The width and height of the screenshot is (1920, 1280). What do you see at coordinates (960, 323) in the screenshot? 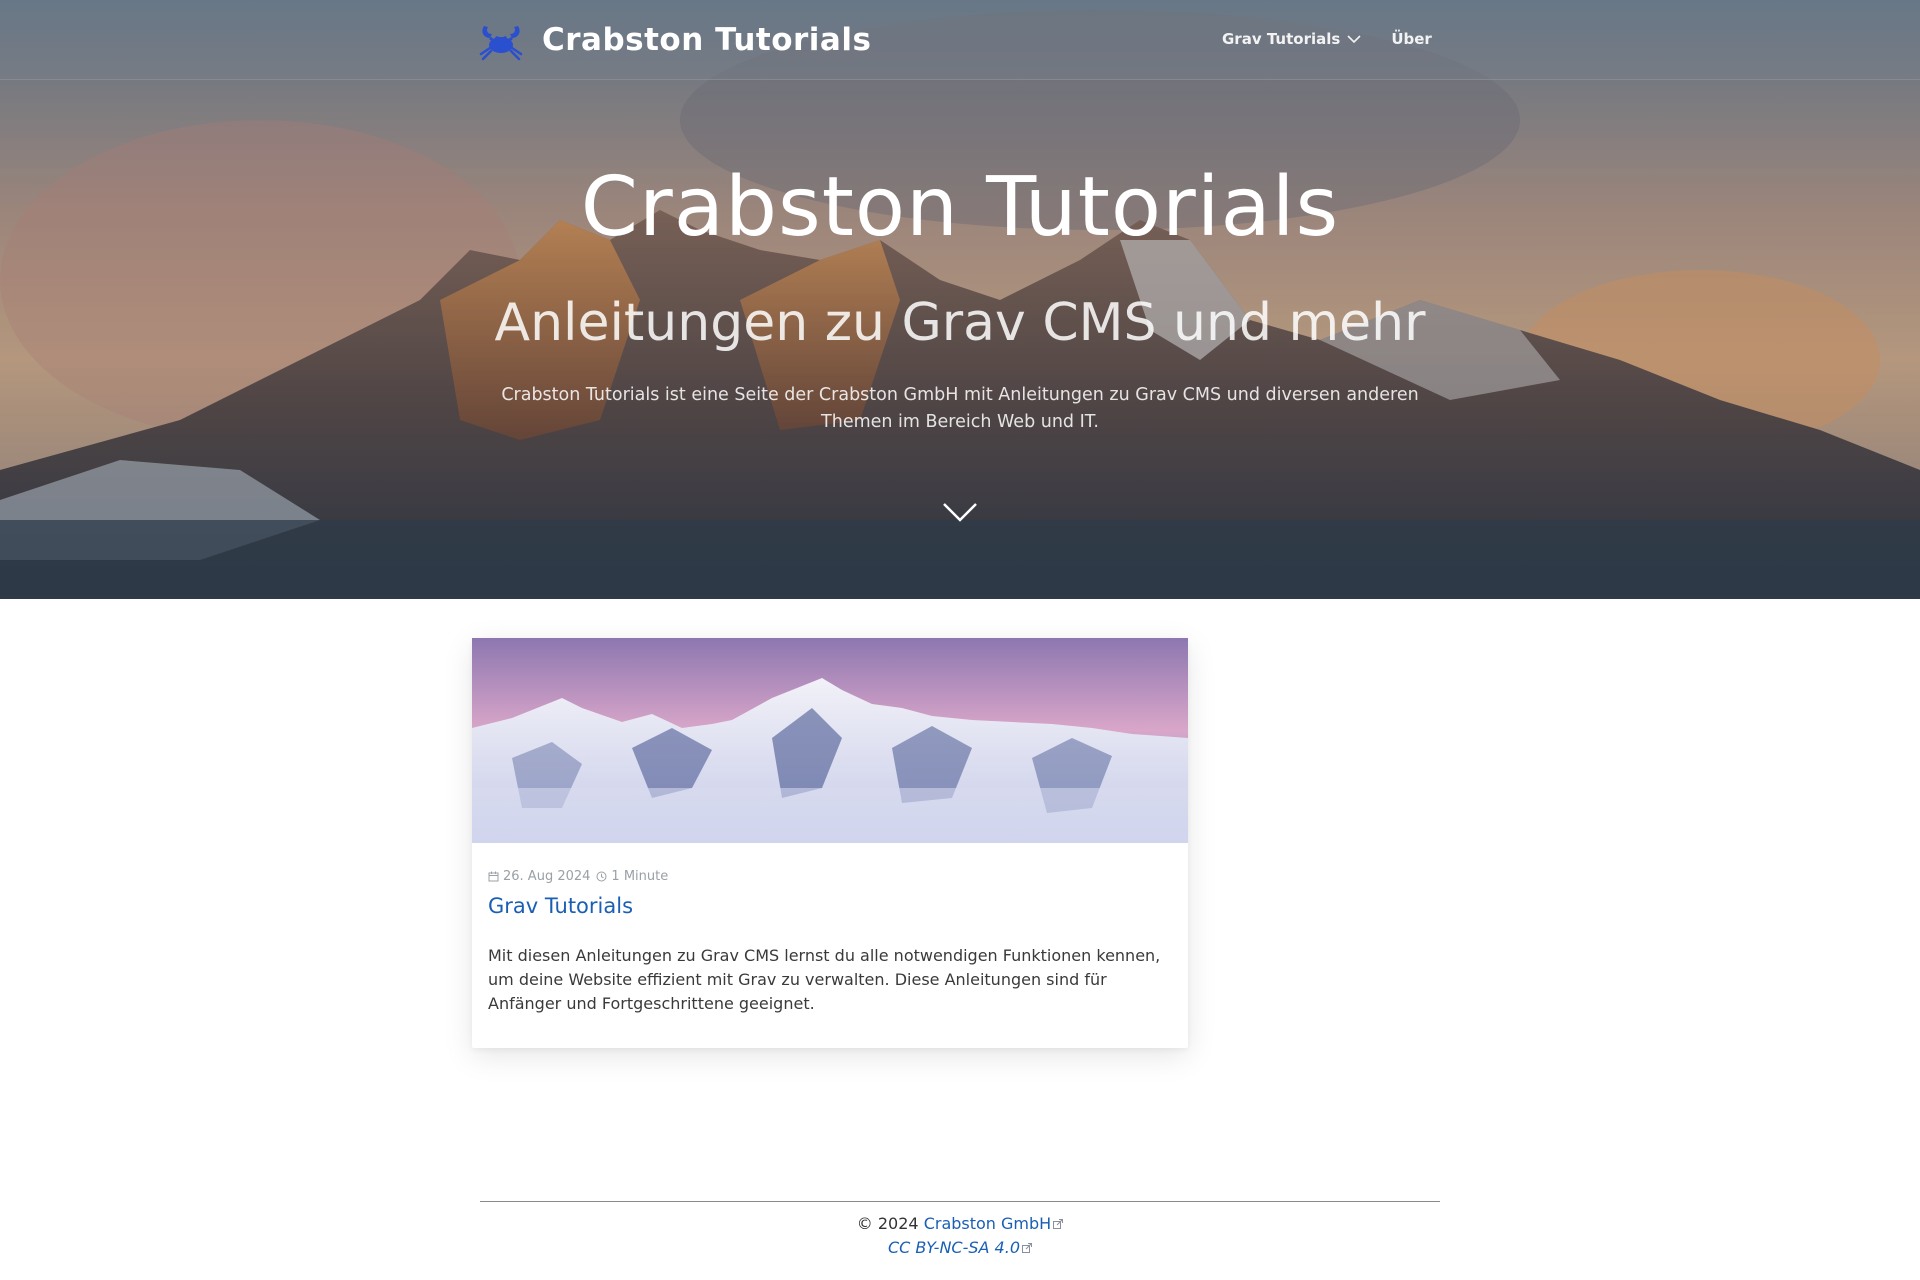
I see `hero-subtitle: Anleitungen zu Grav CMS und mehr` at bounding box center [960, 323].